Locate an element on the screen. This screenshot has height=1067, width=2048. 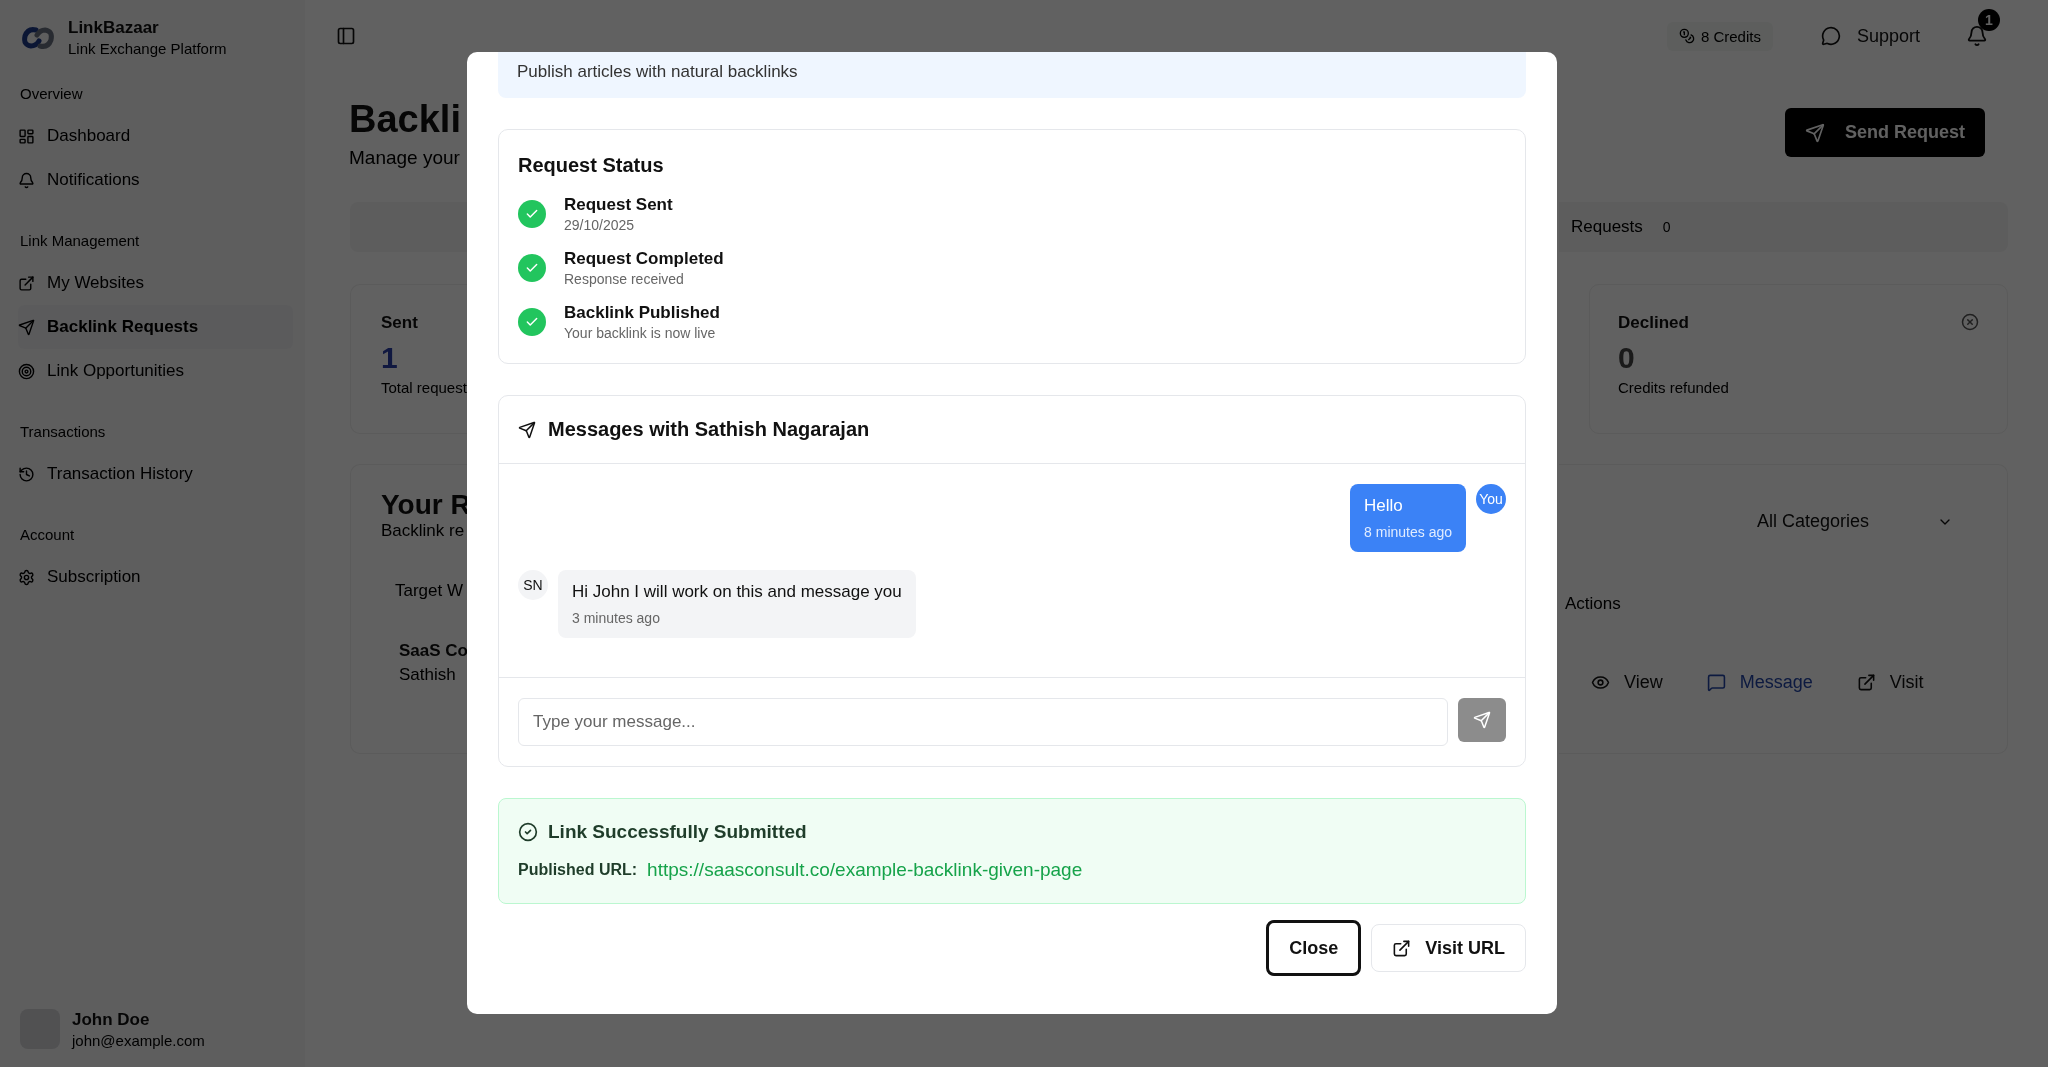
step-detail: 29/10/2025 is located at coordinates (600, 225).